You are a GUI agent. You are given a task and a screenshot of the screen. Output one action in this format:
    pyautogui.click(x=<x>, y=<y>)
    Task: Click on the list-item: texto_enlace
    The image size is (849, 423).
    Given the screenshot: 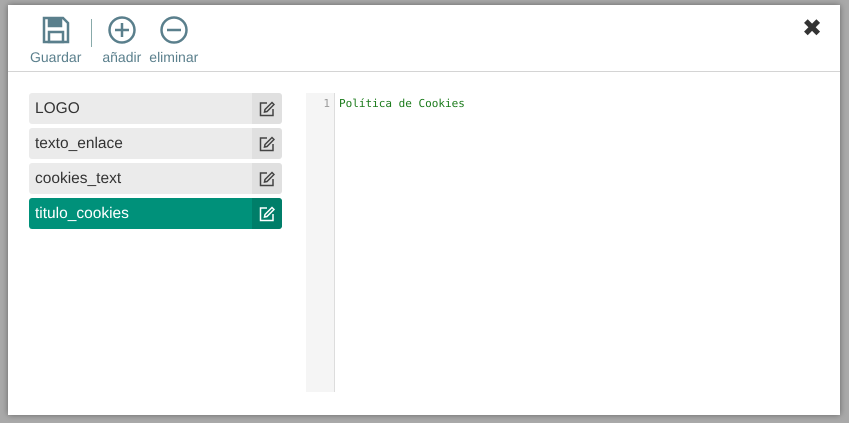 What is the action you would take?
    pyautogui.click(x=155, y=143)
    